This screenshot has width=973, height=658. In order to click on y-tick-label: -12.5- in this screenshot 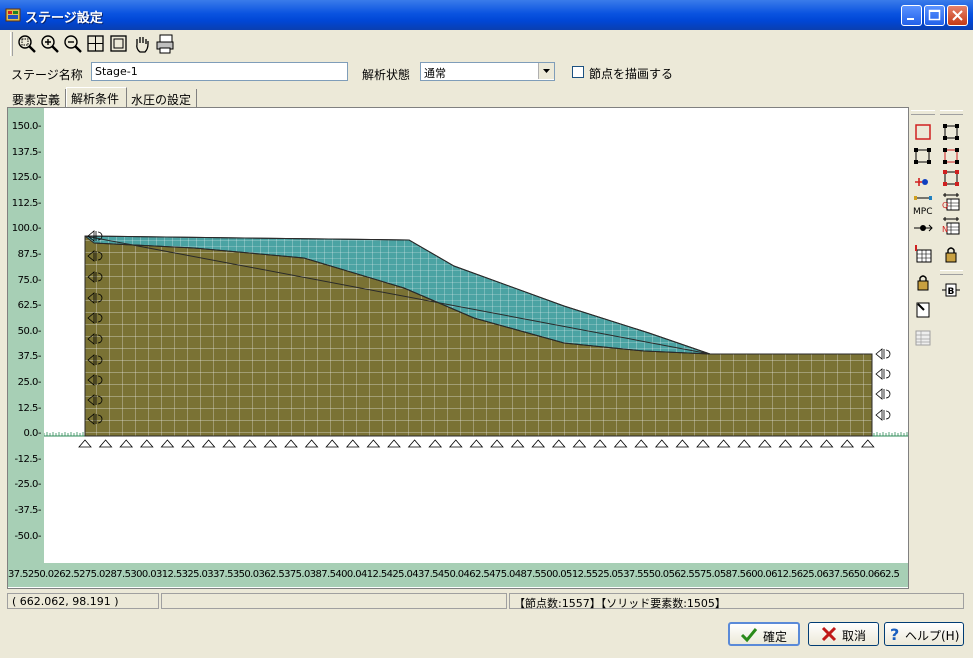, I will do `click(28, 459)`.